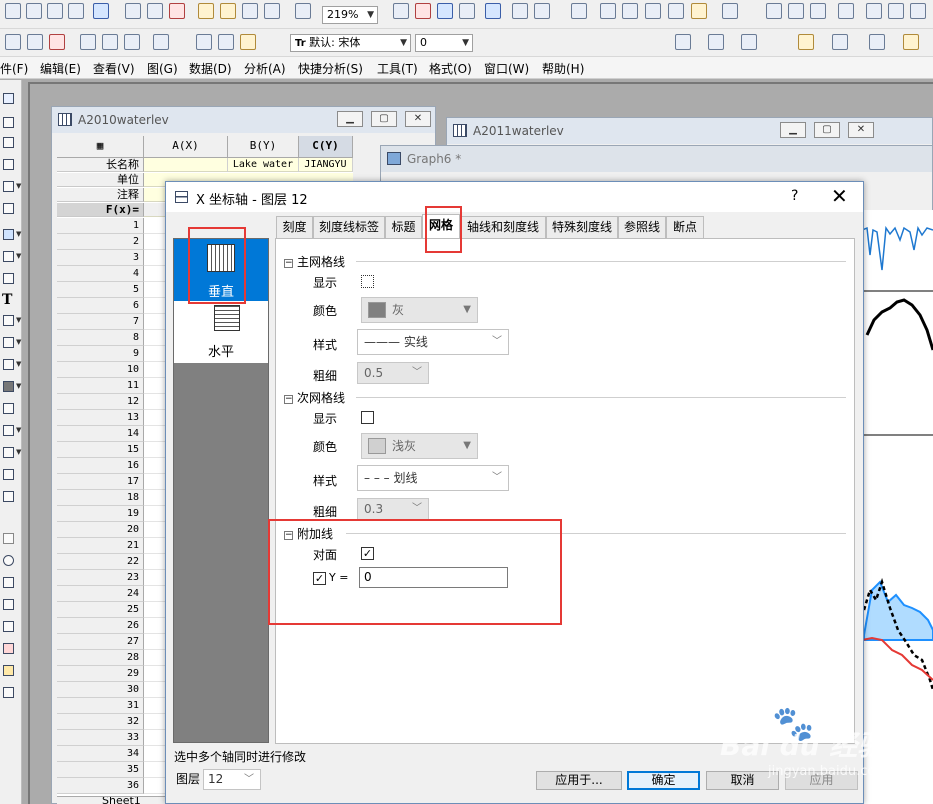 This screenshot has width=933, height=804. I want to click on row-number: 14, so click(100, 434).